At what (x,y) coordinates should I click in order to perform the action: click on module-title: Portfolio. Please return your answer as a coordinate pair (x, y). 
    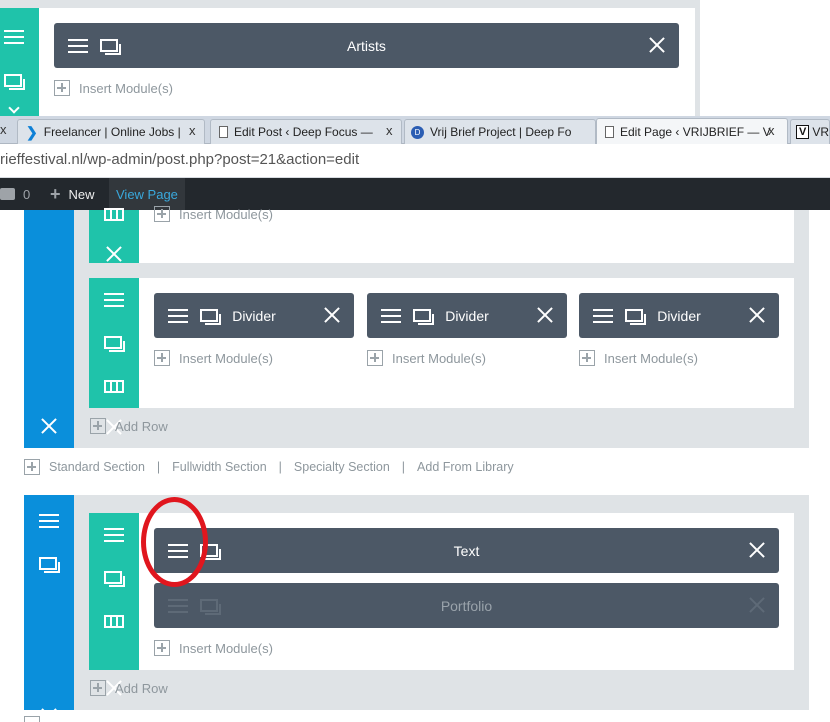
    Looking at the image, I should click on (466, 605).